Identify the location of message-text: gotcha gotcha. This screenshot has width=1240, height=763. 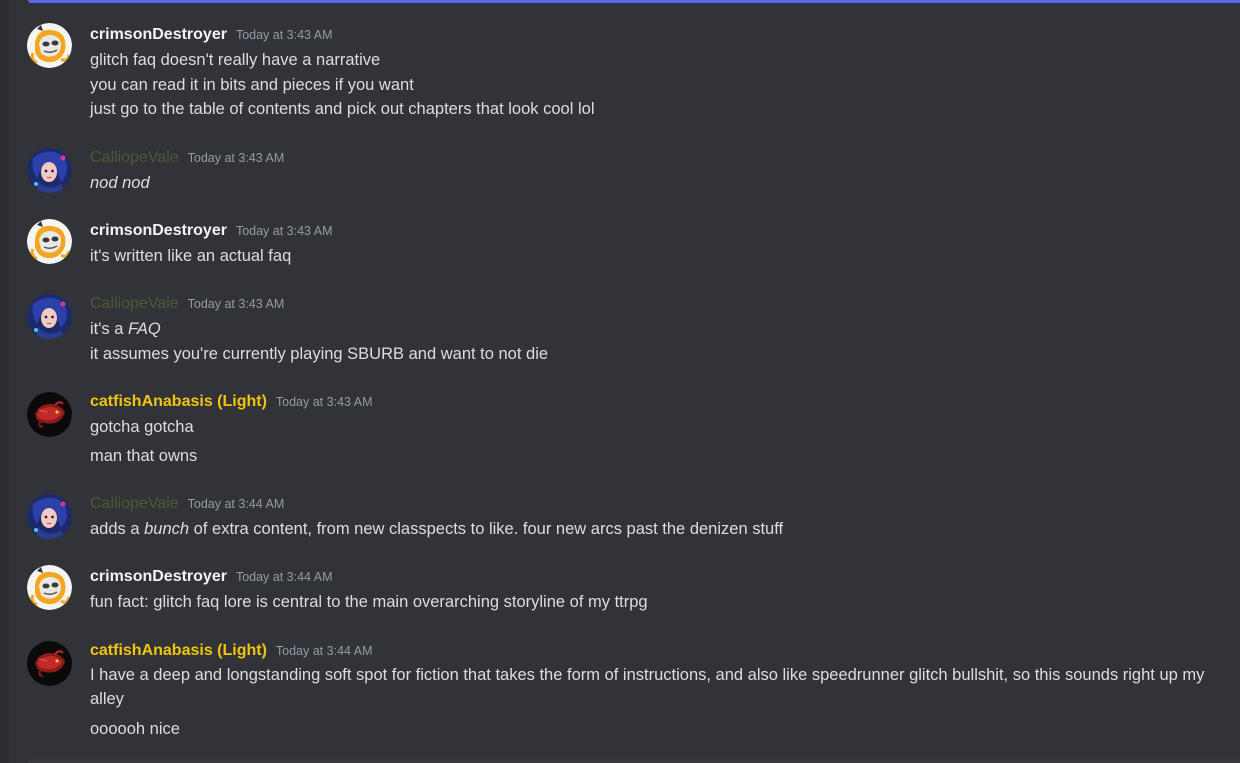
(142, 427).